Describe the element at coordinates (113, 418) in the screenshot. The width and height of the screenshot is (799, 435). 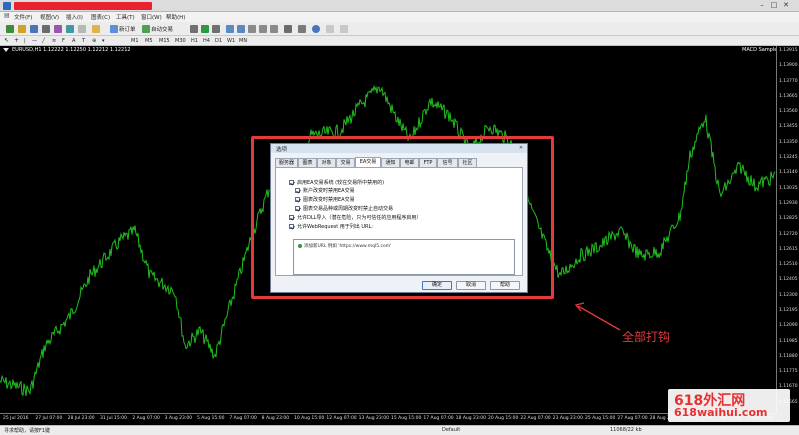
I see `time-tick-label: 31 Jul 15:00` at that location.